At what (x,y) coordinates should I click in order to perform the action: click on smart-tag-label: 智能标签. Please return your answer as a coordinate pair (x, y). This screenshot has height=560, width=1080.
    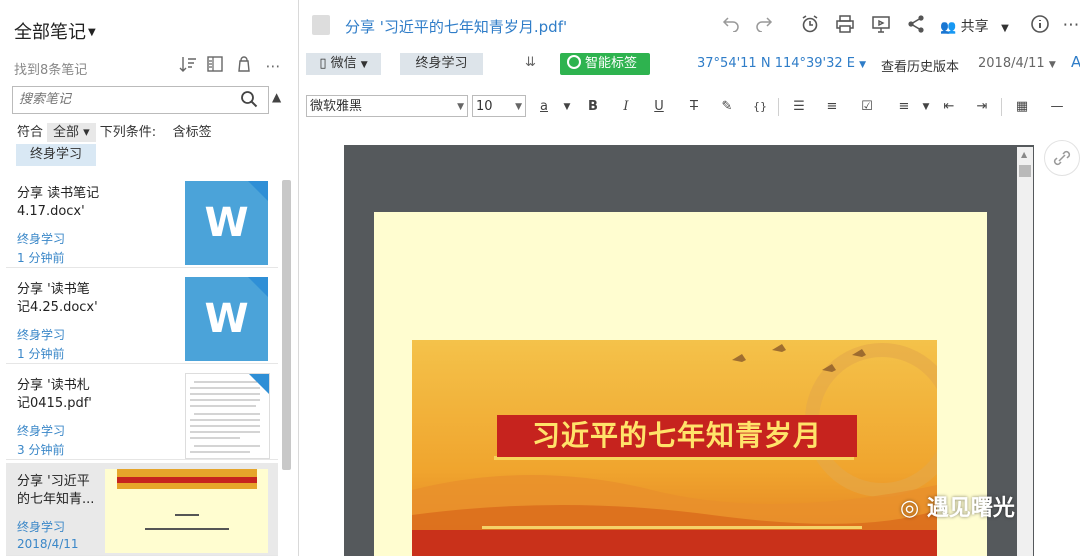
    Looking at the image, I should click on (611, 63).